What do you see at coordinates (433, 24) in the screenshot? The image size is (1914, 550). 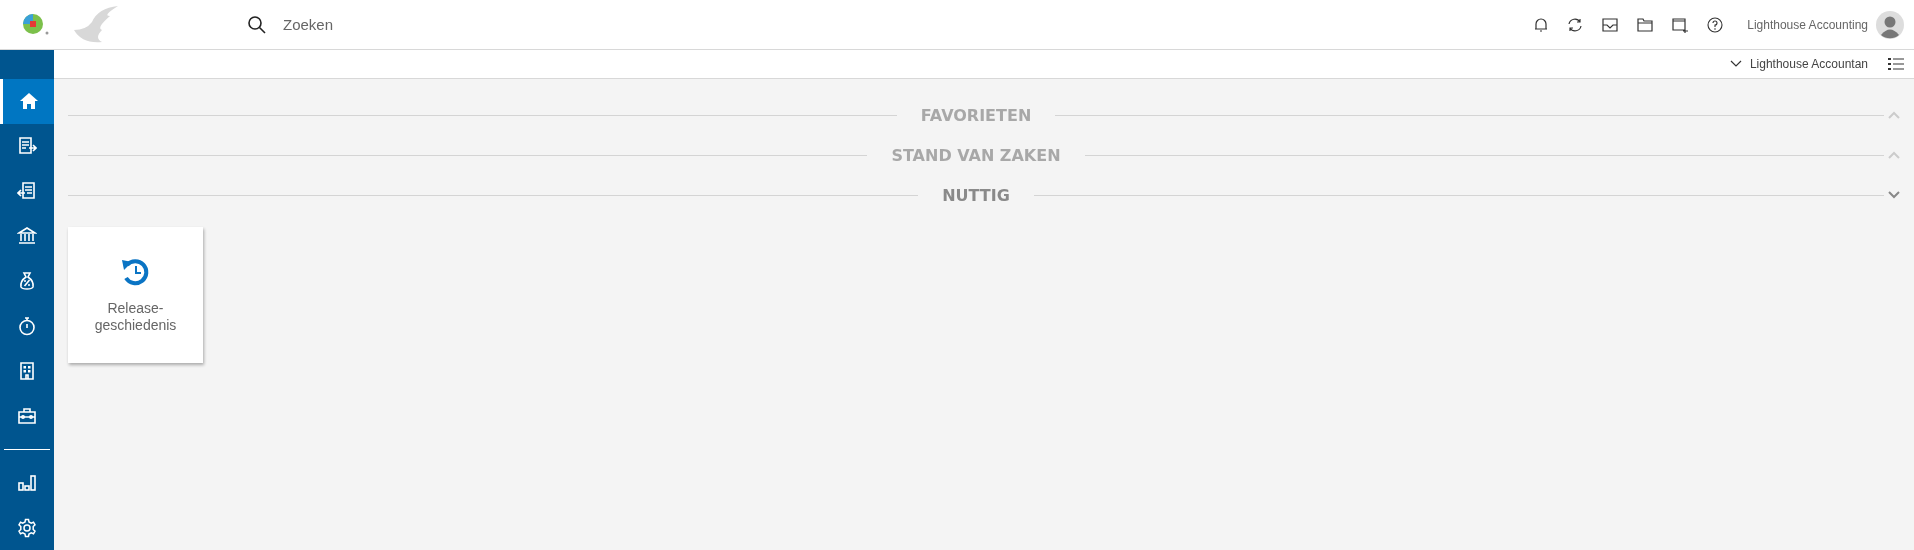 I see `search-field: Zoeken` at bounding box center [433, 24].